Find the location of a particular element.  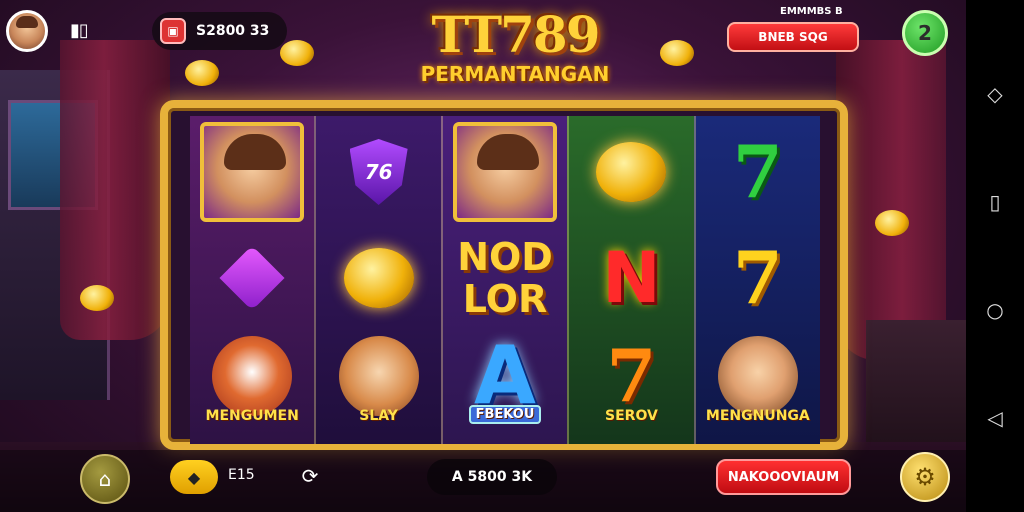

symbol-girl: MENGNUNGA is located at coordinates (758, 376).